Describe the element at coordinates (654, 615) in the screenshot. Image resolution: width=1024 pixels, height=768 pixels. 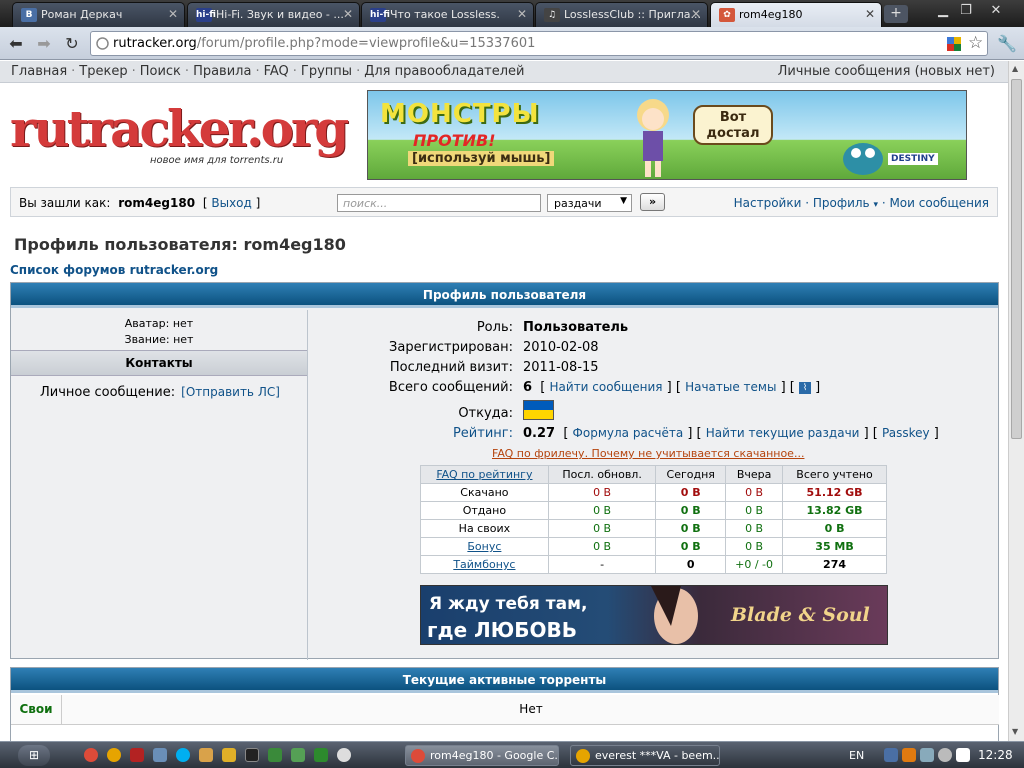
I see `ad-banner-blade-soul: Я жду тебя там, где ЛЮБОВЬ Blade & Soul` at that location.